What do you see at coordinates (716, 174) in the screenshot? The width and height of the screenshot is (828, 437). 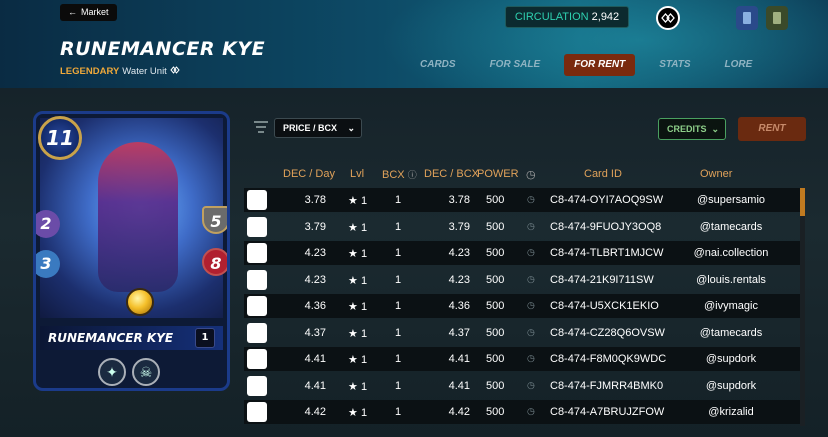 I see `col-owner: Owner` at bounding box center [716, 174].